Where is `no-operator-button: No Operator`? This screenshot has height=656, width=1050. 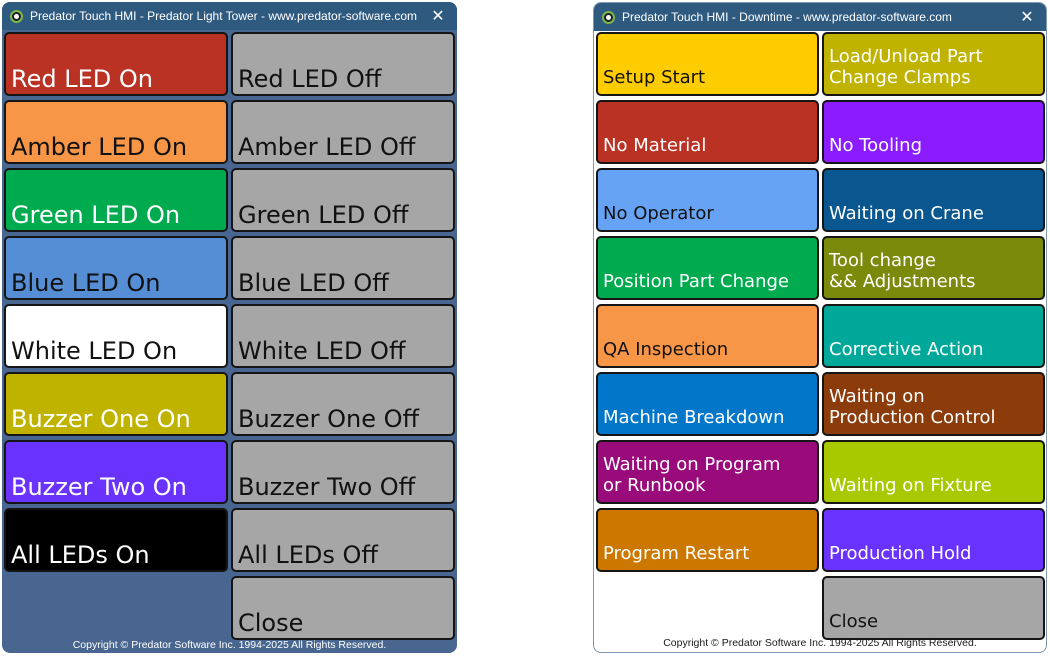 no-operator-button: No Operator is located at coordinates (707, 200).